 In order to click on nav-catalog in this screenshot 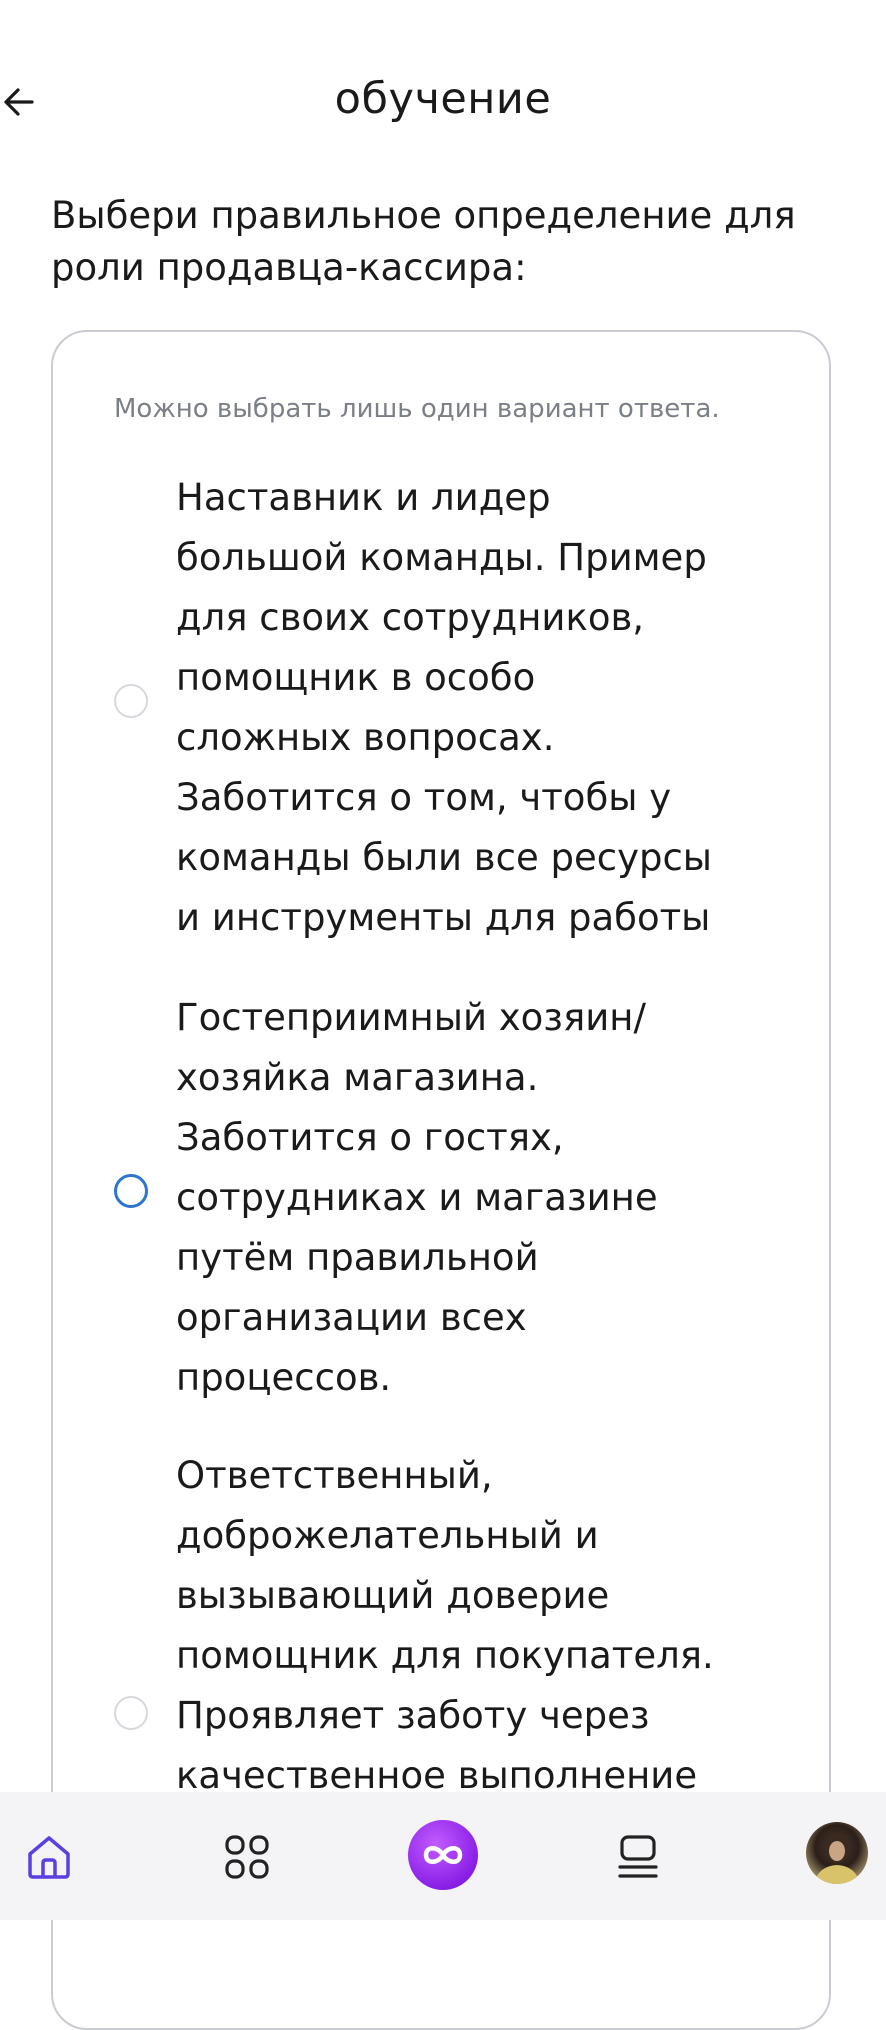, I will do `click(247, 1857)`.